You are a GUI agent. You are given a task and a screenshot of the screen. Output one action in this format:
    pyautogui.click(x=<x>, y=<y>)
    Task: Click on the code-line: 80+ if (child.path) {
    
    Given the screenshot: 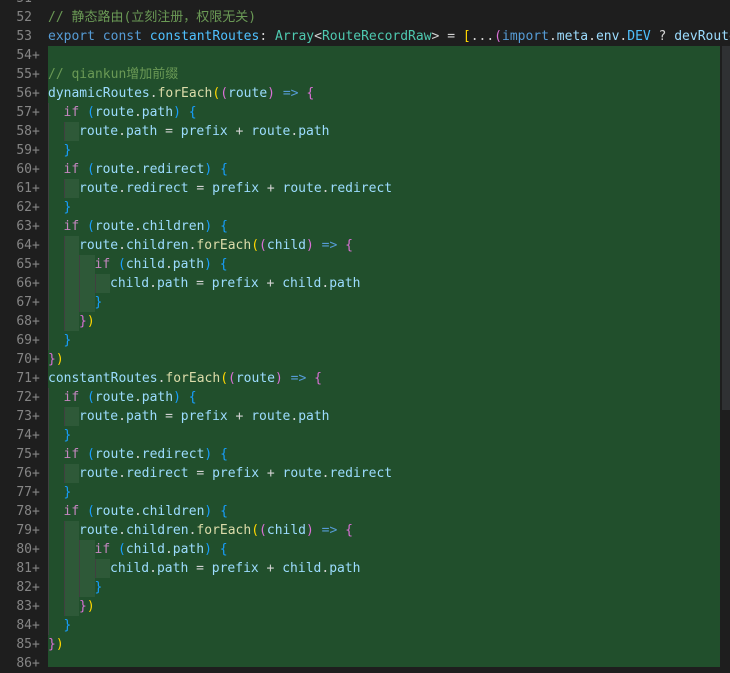 What is the action you would take?
    pyautogui.click(x=365, y=549)
    